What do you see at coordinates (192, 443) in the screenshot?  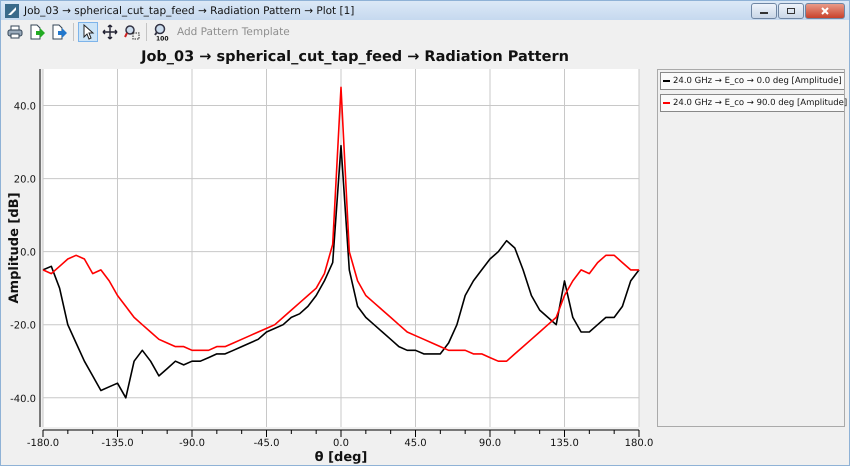 I see `x-tick-label: -90.0` at bounding box center [192, 443].